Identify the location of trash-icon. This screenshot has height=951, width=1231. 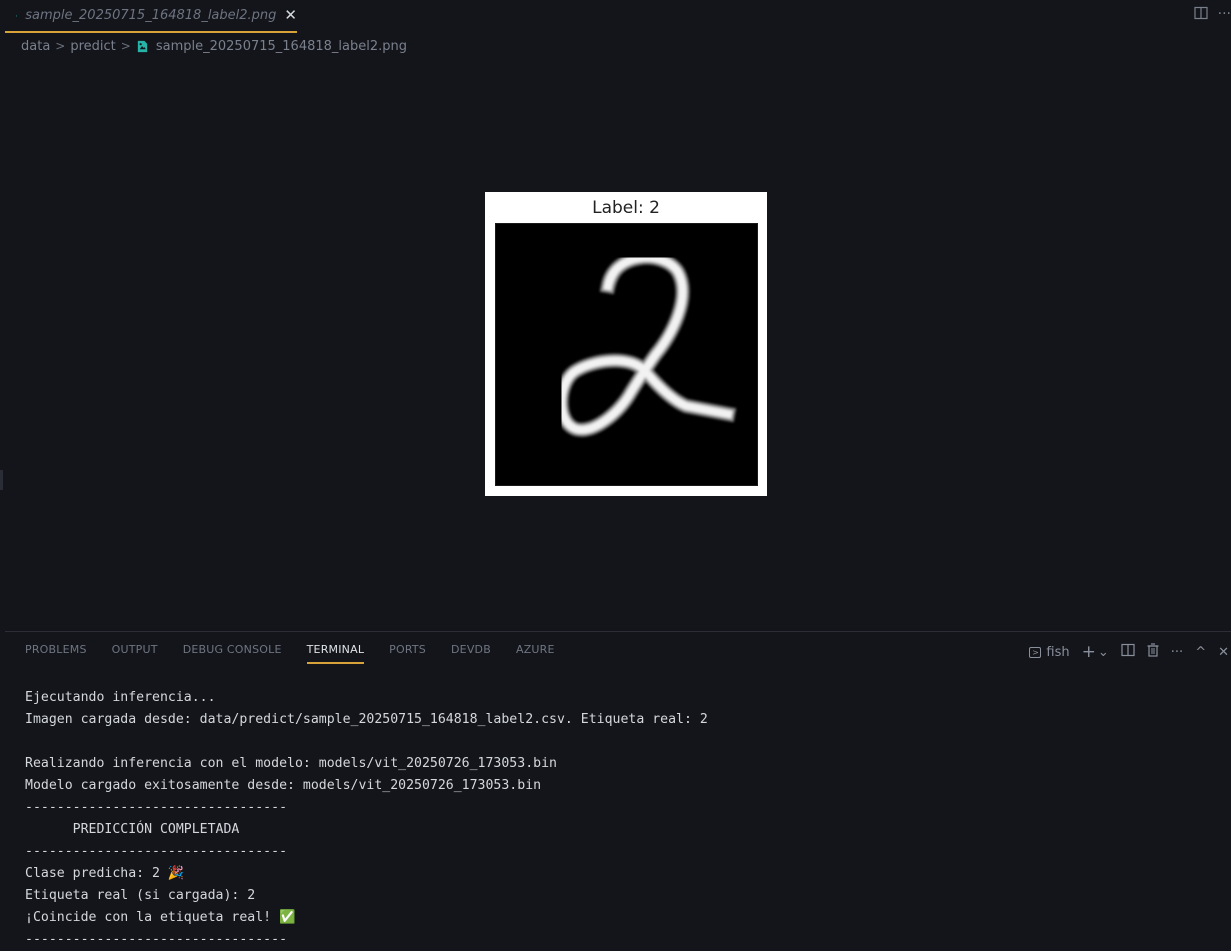
(1153, 652).